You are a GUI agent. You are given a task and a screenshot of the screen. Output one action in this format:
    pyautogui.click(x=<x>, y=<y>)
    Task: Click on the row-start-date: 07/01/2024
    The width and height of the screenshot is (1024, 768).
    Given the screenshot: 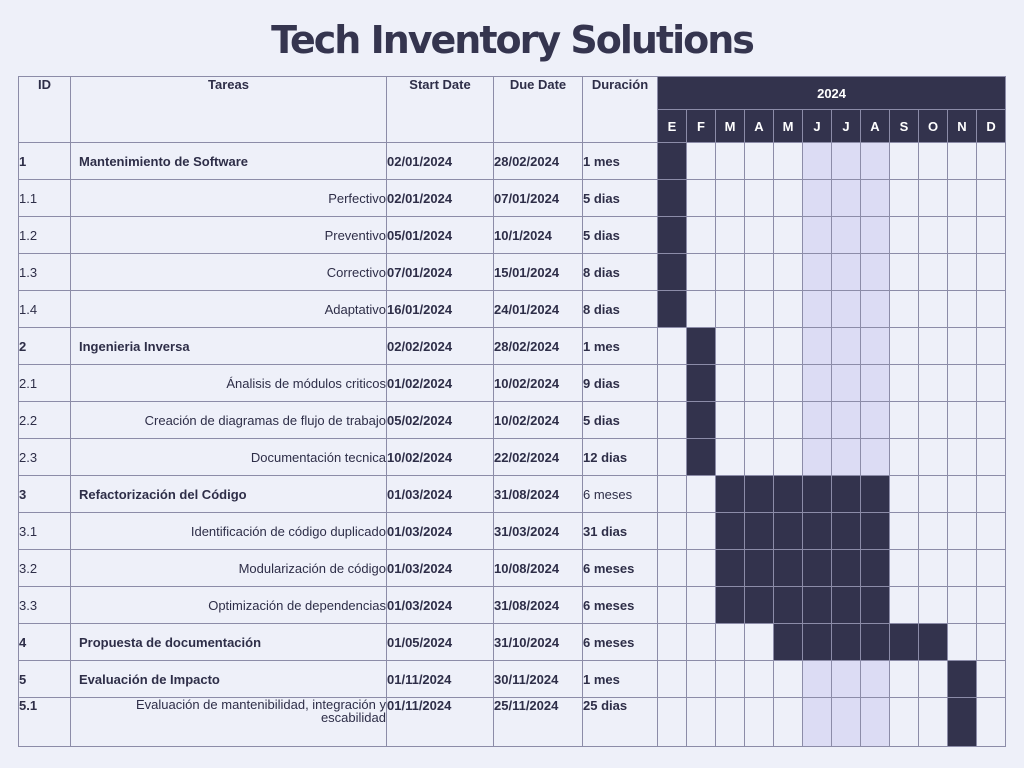 What is the action you would take?
    pyautogui.click(x=440, y=272)
    